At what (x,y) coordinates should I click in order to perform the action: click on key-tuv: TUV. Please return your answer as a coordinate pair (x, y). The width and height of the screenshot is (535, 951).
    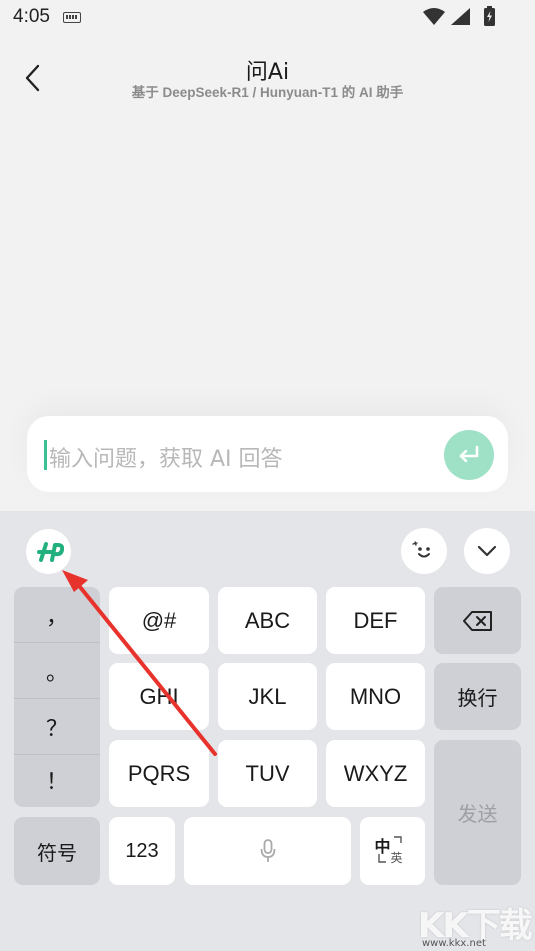
    Looking at the image, I should click on (267, 773).